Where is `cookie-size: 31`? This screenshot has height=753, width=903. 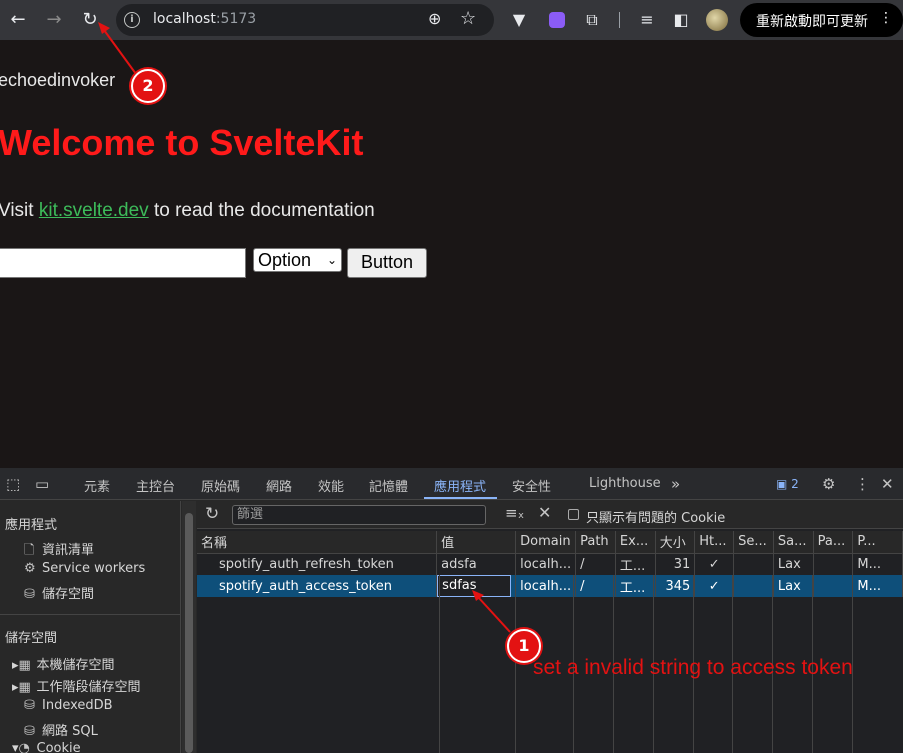 cookie-size: 31 is located at coordinates (675, 564).